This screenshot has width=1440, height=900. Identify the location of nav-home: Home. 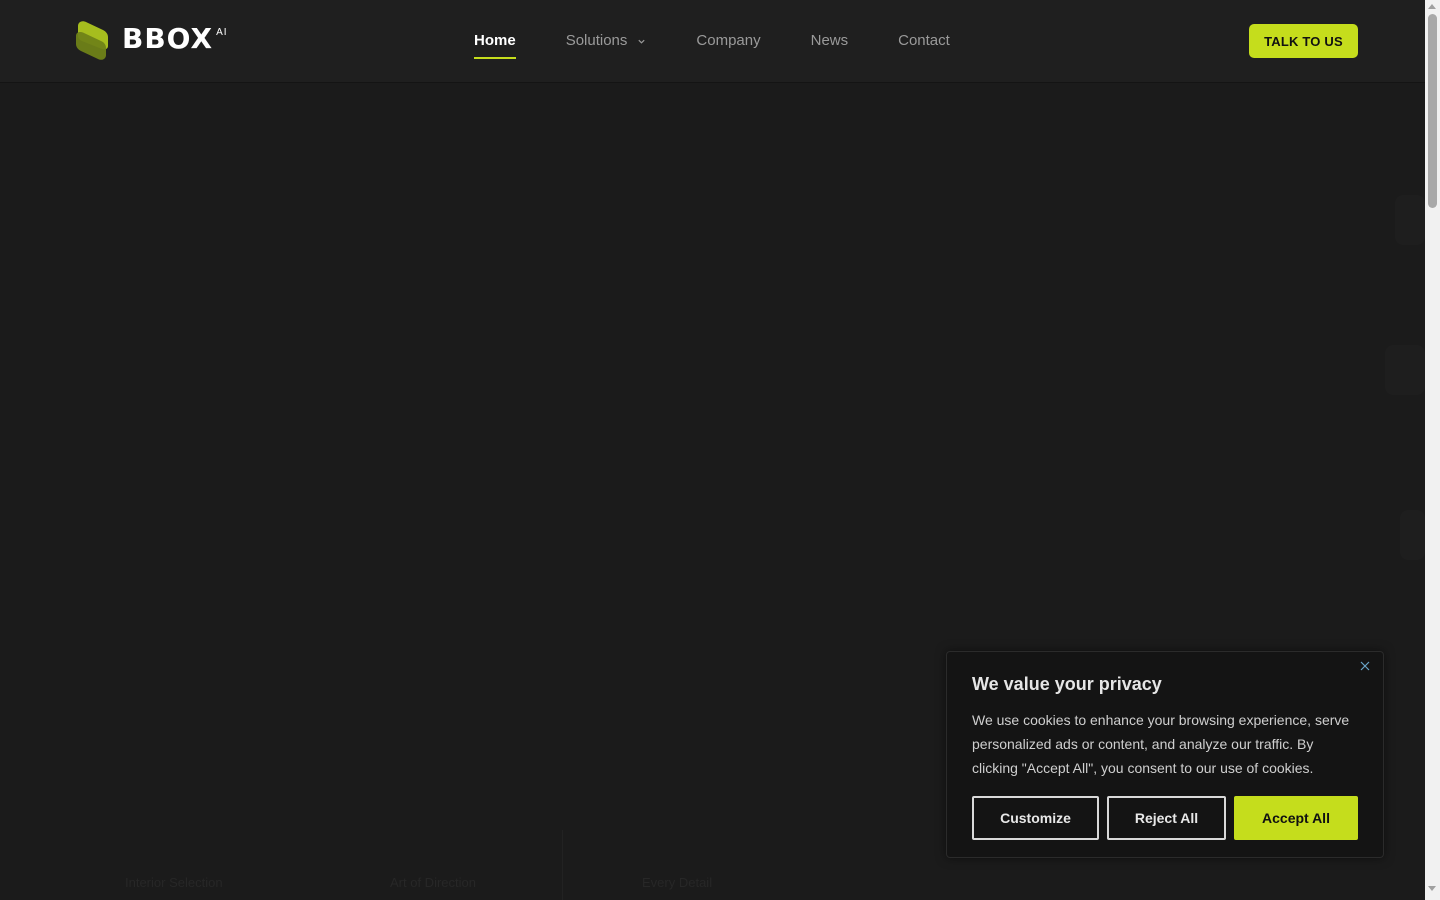
(495, 45).